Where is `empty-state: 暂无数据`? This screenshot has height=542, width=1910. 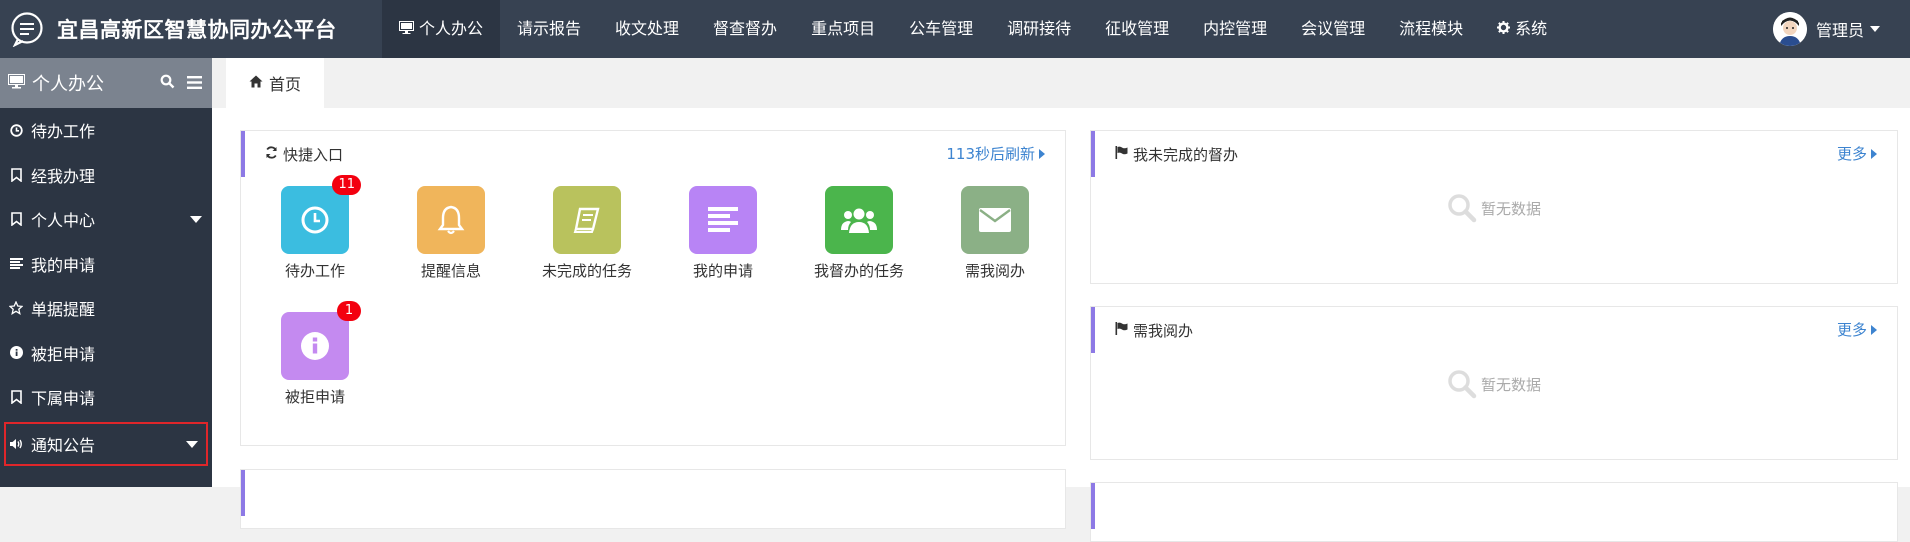
empty-state: 暂无数据 is located at coordinates (1494, 384).